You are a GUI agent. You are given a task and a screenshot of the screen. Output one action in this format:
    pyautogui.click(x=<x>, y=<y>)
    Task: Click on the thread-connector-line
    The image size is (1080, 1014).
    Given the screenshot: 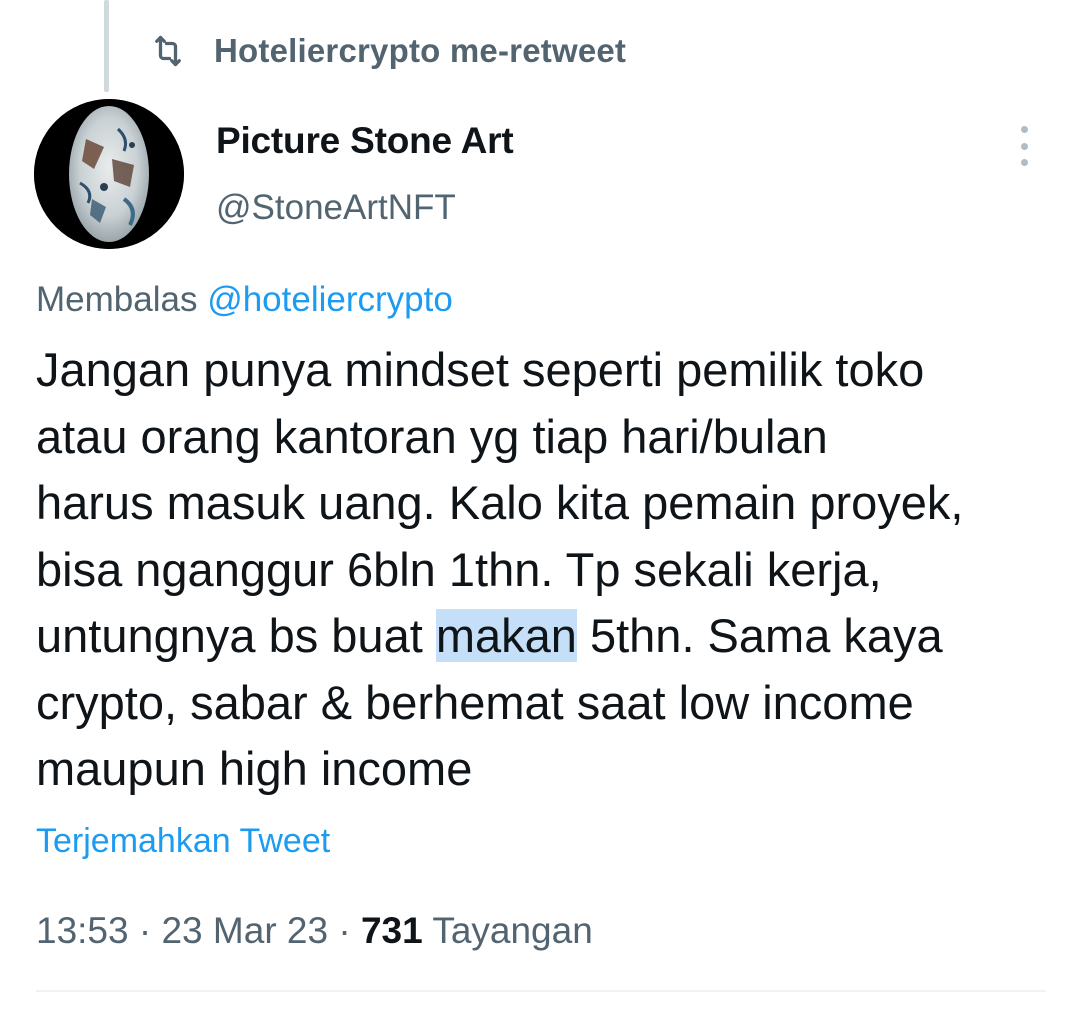 What is the action you would take?
    pyautogui.click(x=106, y=46)
    